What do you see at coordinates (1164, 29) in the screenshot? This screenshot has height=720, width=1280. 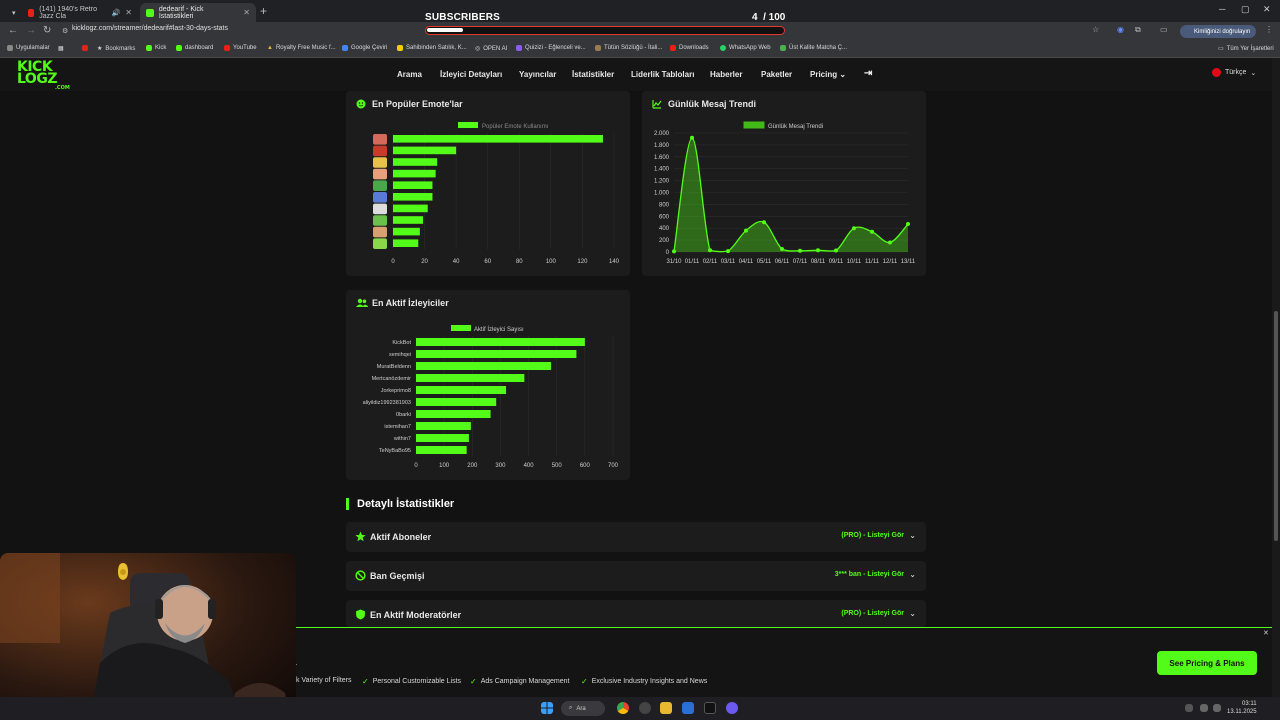 I see `cast-icon: ▭` at bounding box center [1164, 29].